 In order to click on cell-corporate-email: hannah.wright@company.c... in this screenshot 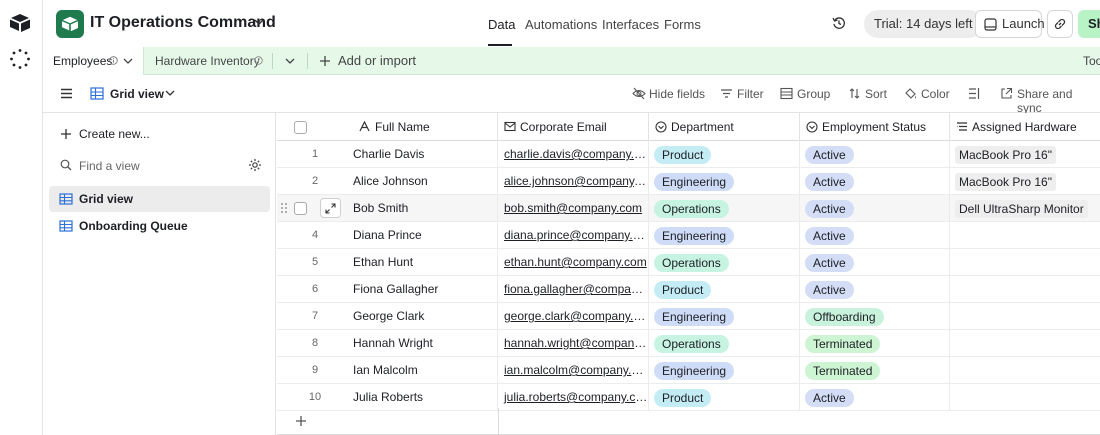, I will do `click(573, 343)`.